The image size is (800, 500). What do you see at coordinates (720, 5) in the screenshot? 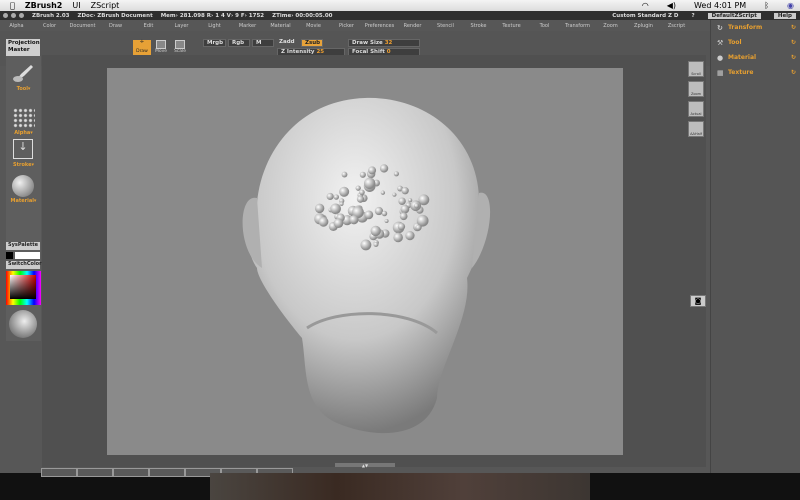
I see `clock: Wed 4:01 PM` at bounding box center [720, 5].